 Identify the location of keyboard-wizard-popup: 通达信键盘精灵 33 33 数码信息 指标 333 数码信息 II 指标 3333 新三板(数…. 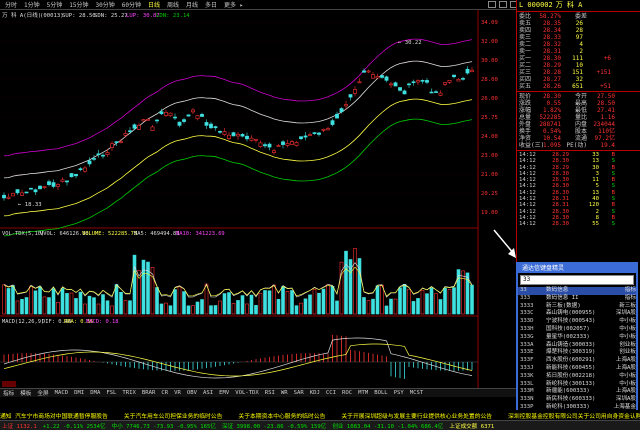
(577, 337).